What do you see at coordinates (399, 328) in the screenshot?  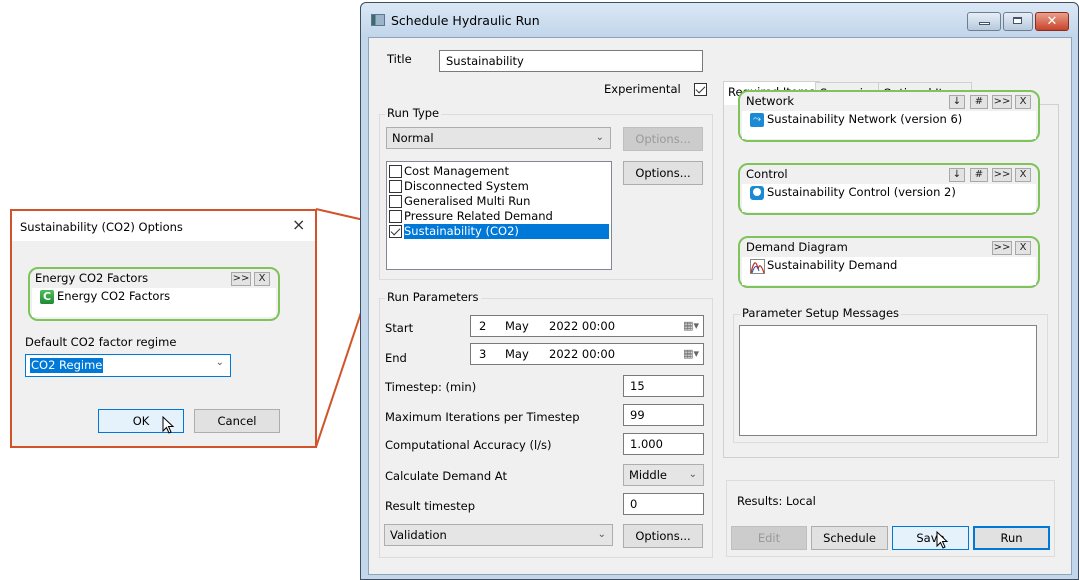 I see `start-label: Start` at bounding box center [399, 328].